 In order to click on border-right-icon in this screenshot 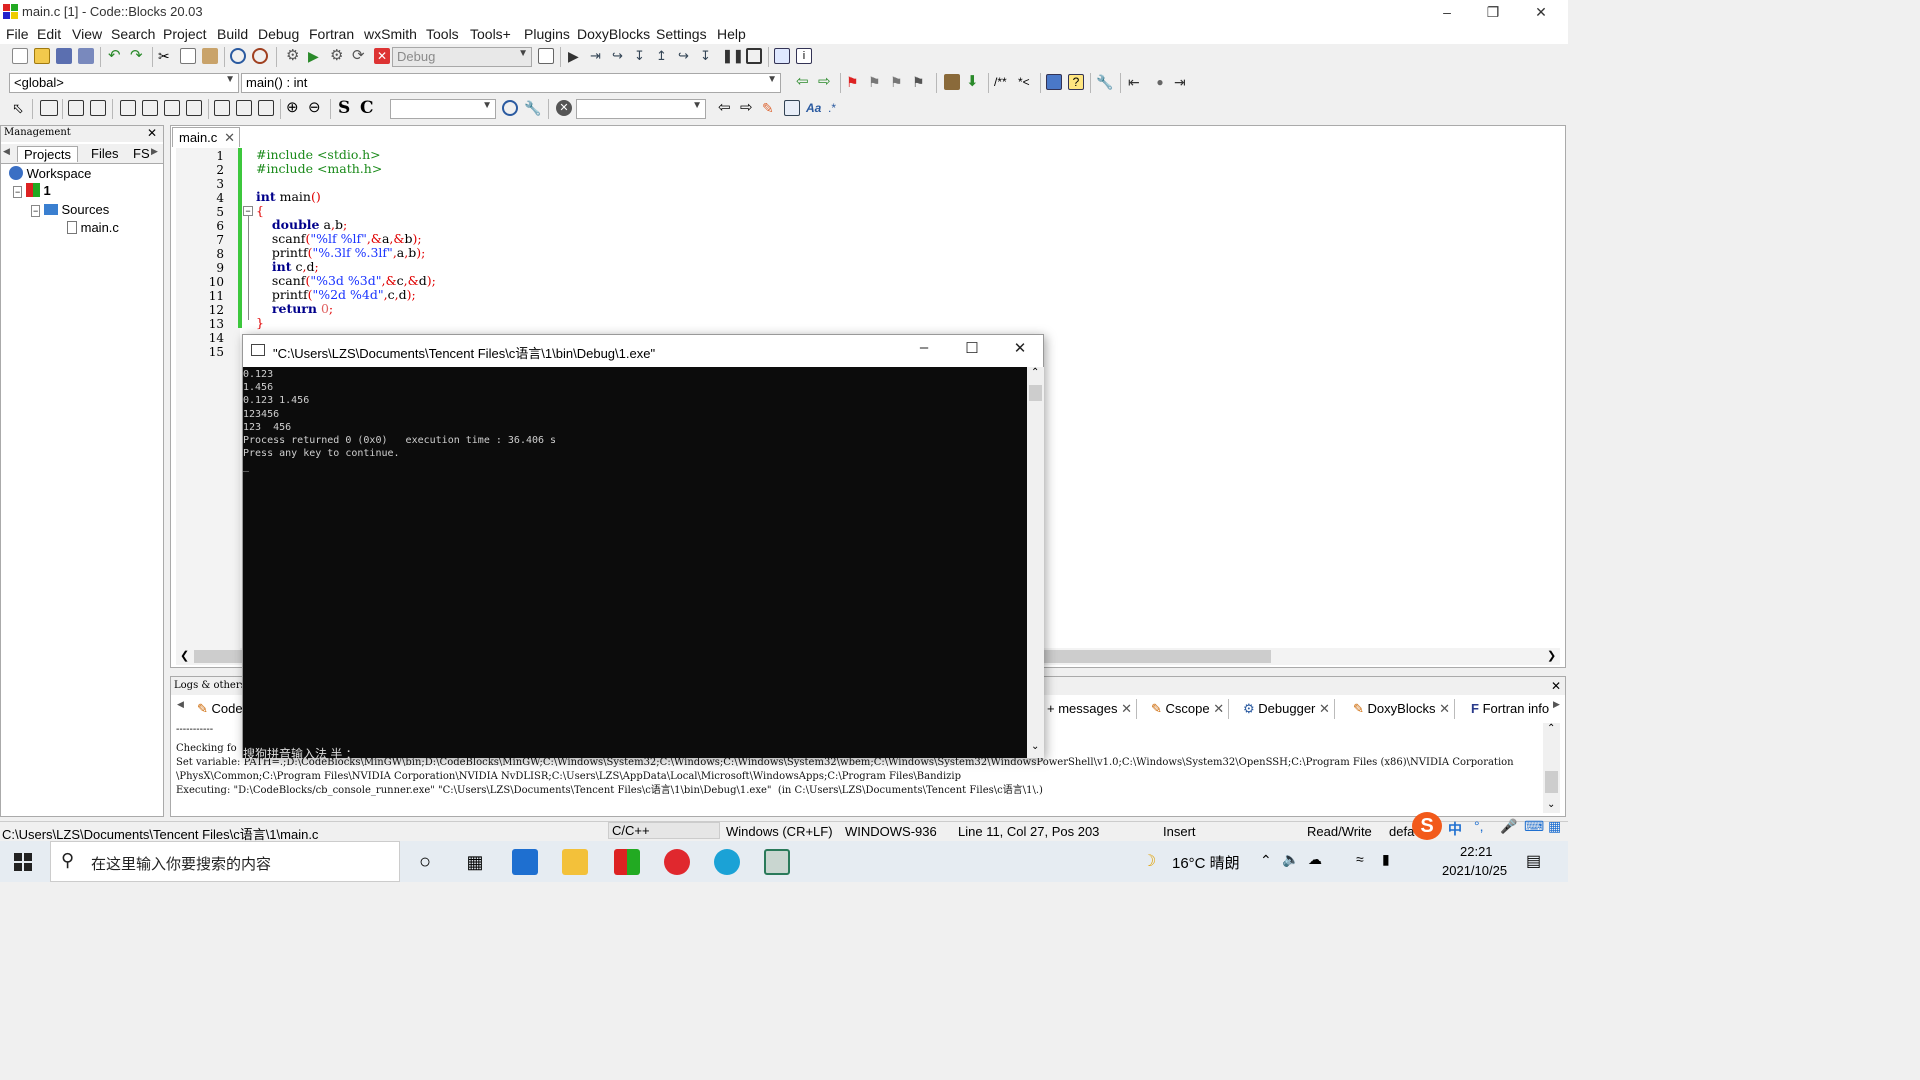, I will do `click(244, 108)`.